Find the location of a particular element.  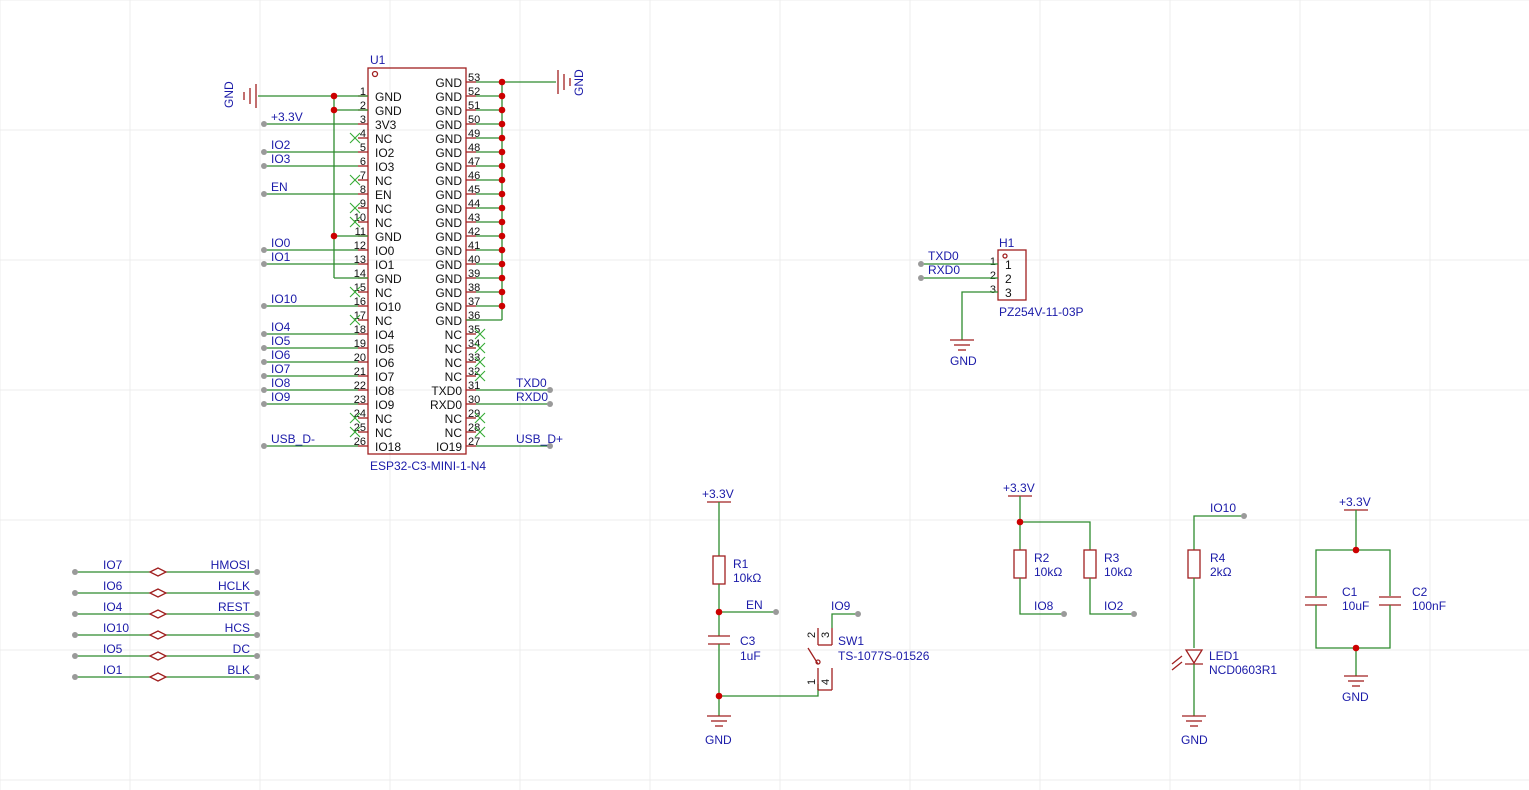

h1-designator: H1 is located at coordinates (1007, 243).